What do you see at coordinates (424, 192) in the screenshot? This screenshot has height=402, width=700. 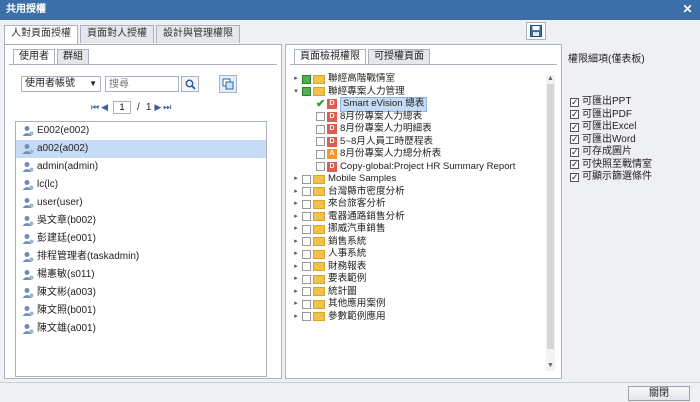 I see `tree-node: ▸ 台灣縣市密度分析` at bounding box center [424, 192].